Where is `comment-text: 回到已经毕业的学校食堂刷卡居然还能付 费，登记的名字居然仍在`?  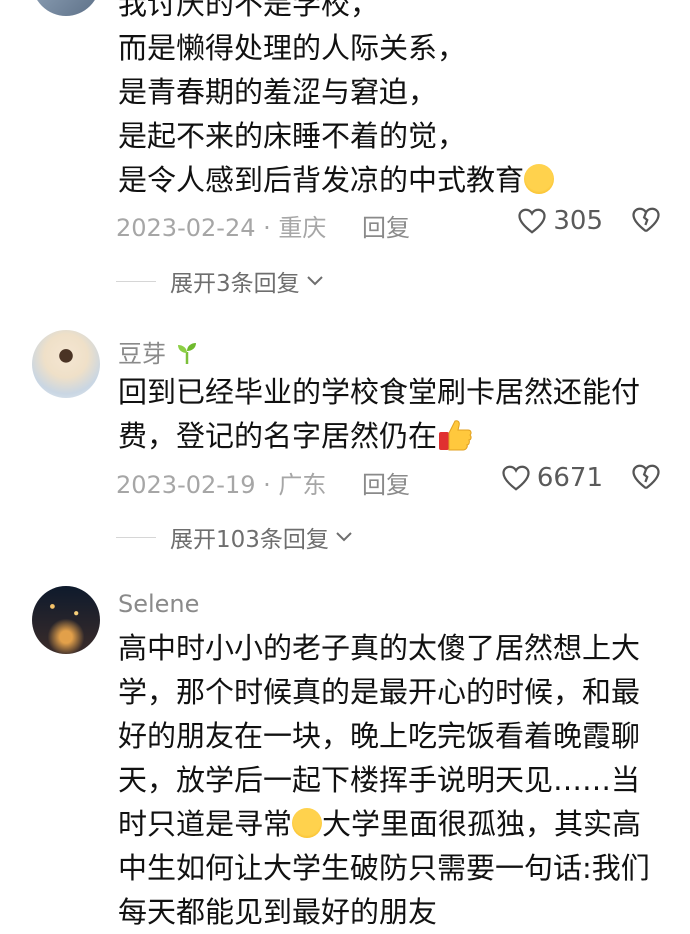
comment-text: 回到已经毕业的学校食堂刷卡居然还能付 费，登记的名字居然仍在 is located at coordinates (388, 414).